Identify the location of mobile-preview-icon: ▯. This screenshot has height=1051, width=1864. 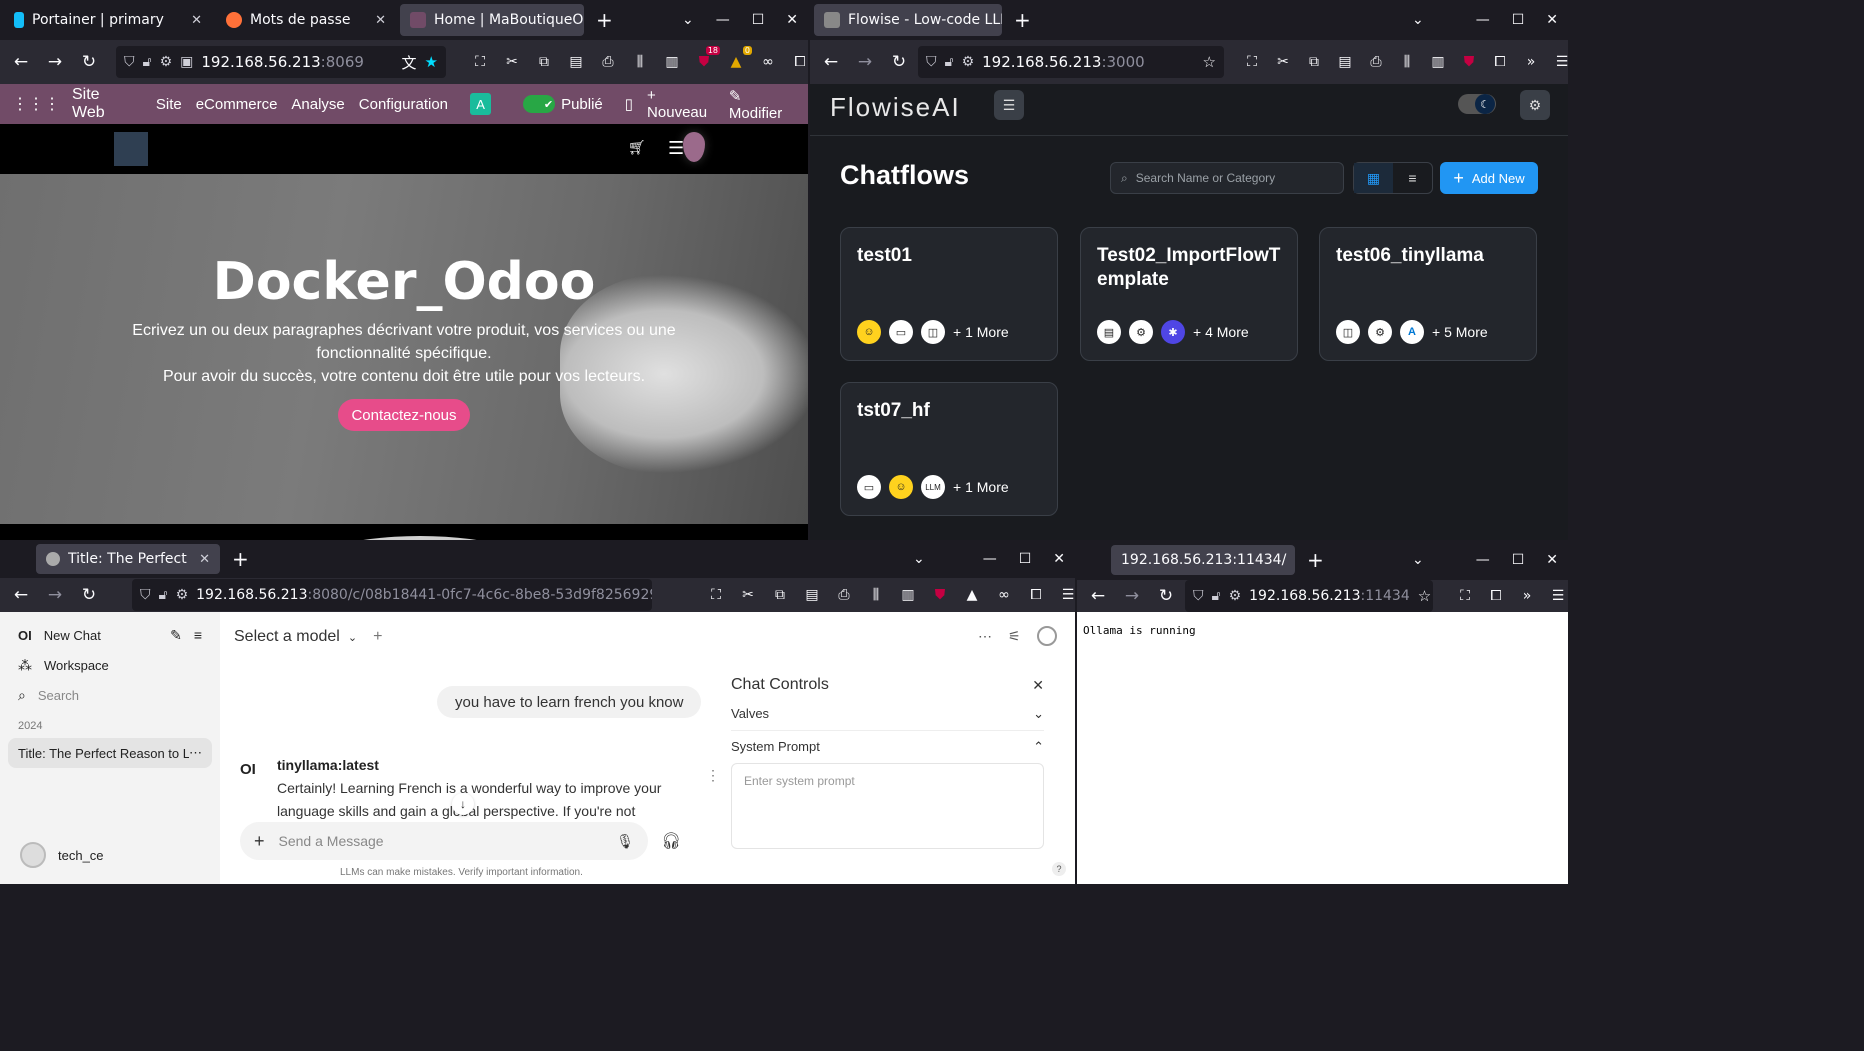
(629, 104).